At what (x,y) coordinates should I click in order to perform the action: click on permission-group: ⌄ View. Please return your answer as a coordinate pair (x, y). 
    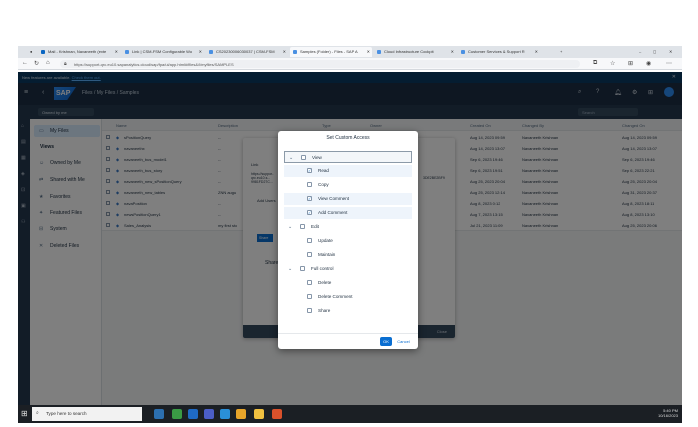
    Looking at the image, I should click on (348, 157).